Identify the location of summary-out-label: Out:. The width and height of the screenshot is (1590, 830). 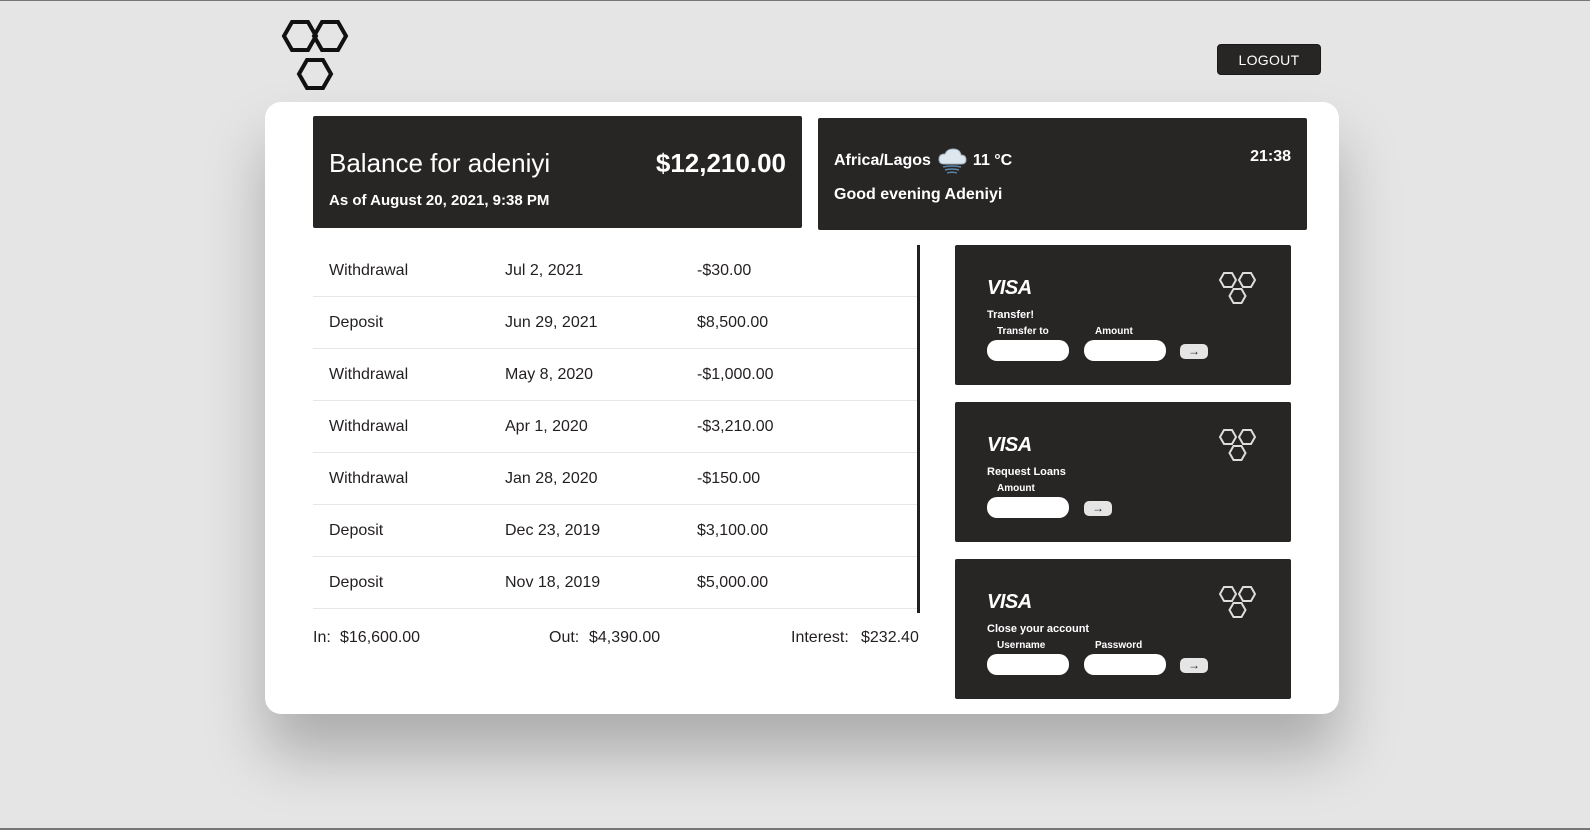
(564, 637).